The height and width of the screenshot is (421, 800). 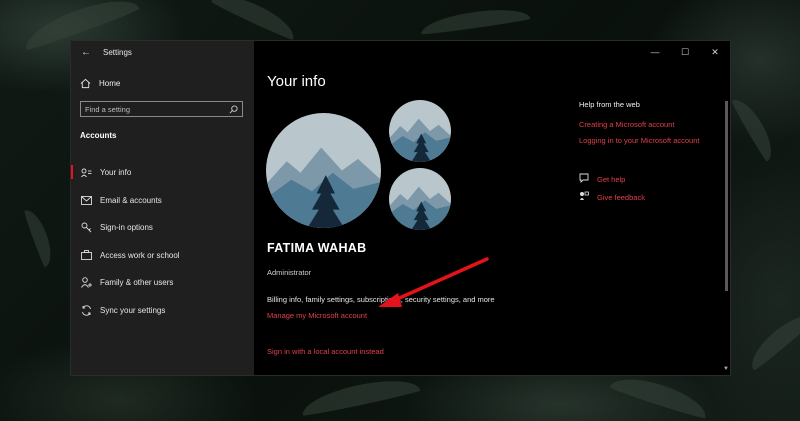 What do you see at coordinates (86, 228) in the screenshot?
I see `key-icon` at bounding box center [86, 228].